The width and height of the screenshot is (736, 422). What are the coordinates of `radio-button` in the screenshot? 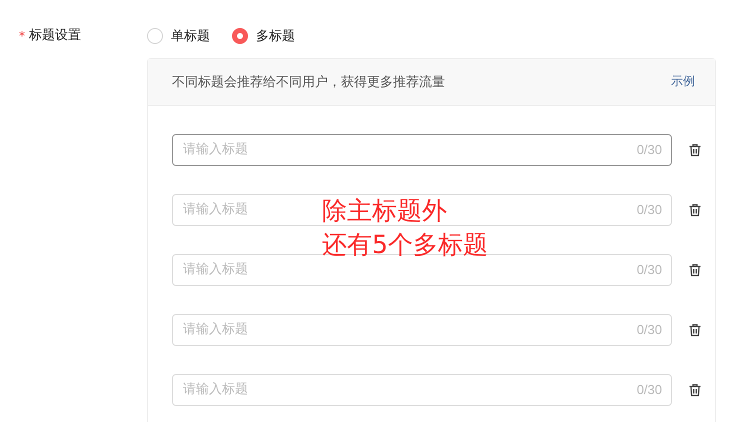 It's located at (240, 36).